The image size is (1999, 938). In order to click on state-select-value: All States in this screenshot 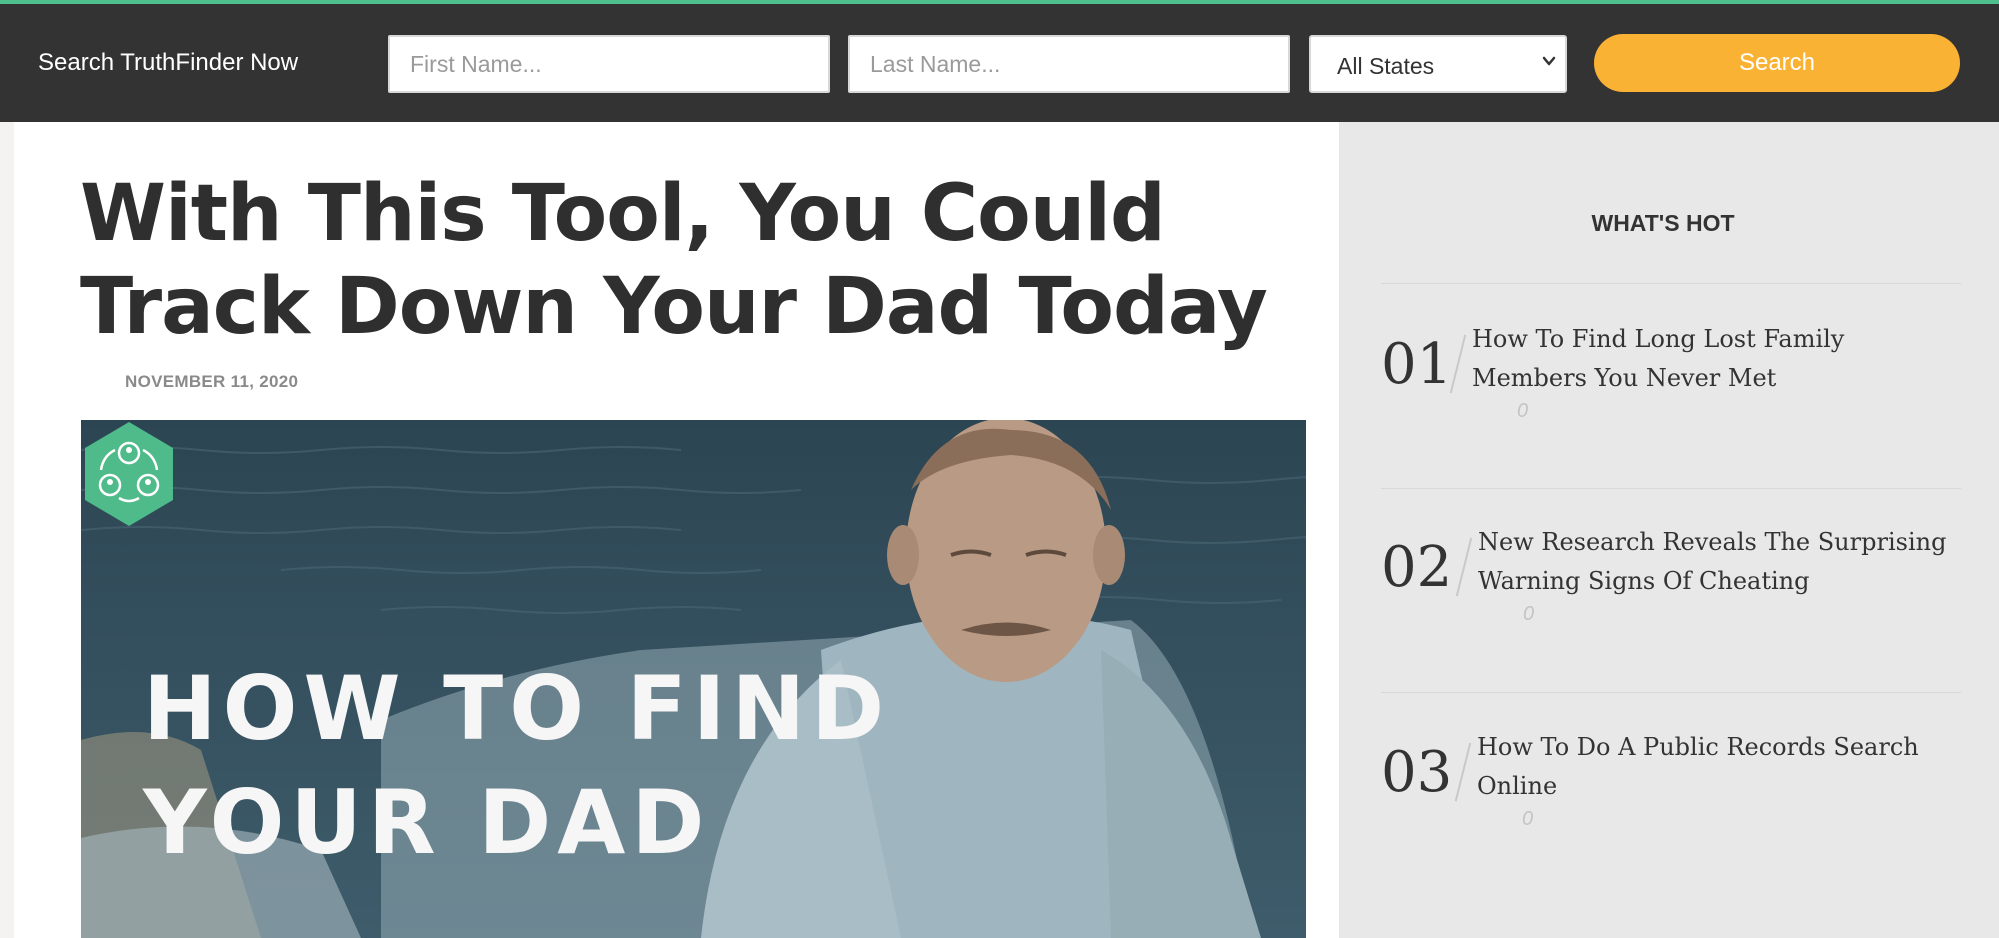, I will do `click(1386, 66)`.